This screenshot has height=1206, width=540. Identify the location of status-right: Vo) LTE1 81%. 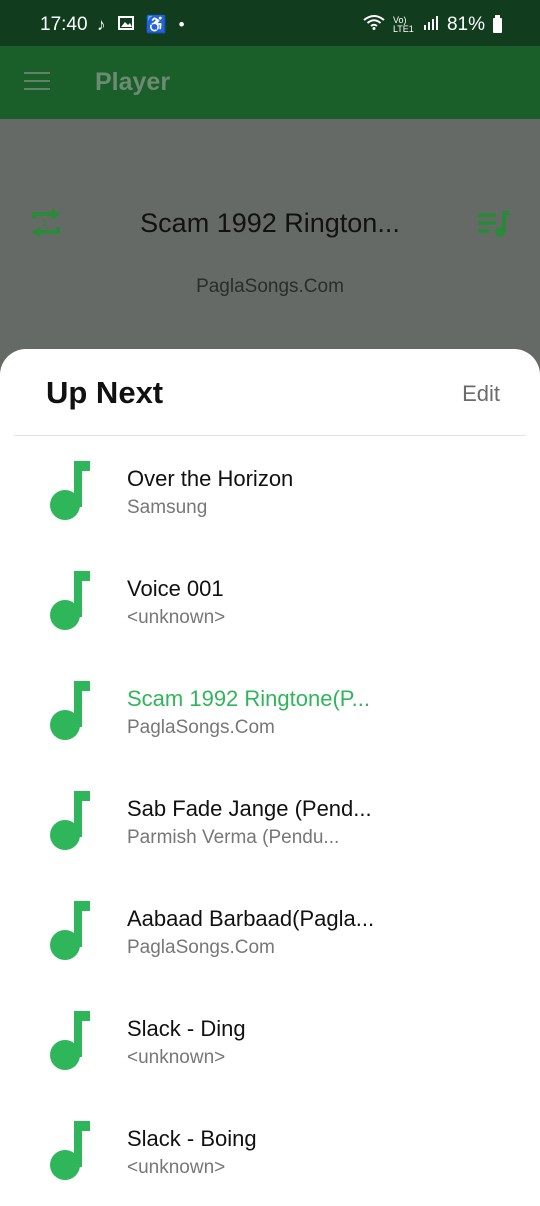
(432, 25).